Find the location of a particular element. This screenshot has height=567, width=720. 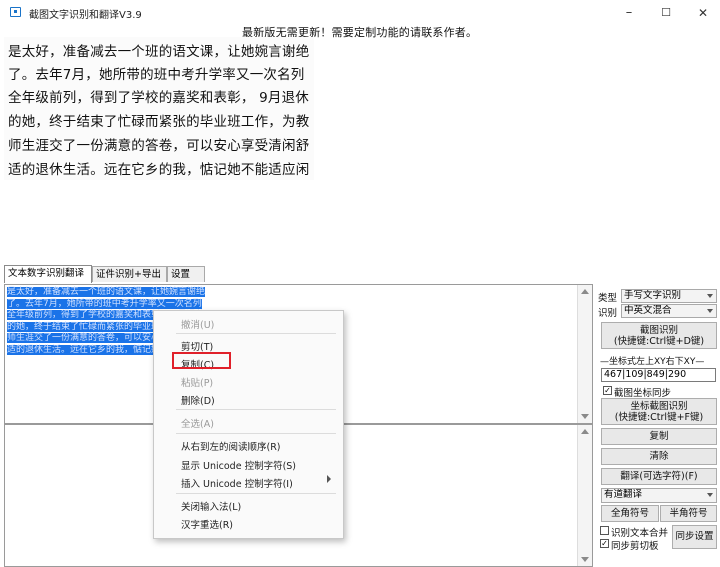

translator-select-value: 有道翻译 is located at coordinates (623, 494).